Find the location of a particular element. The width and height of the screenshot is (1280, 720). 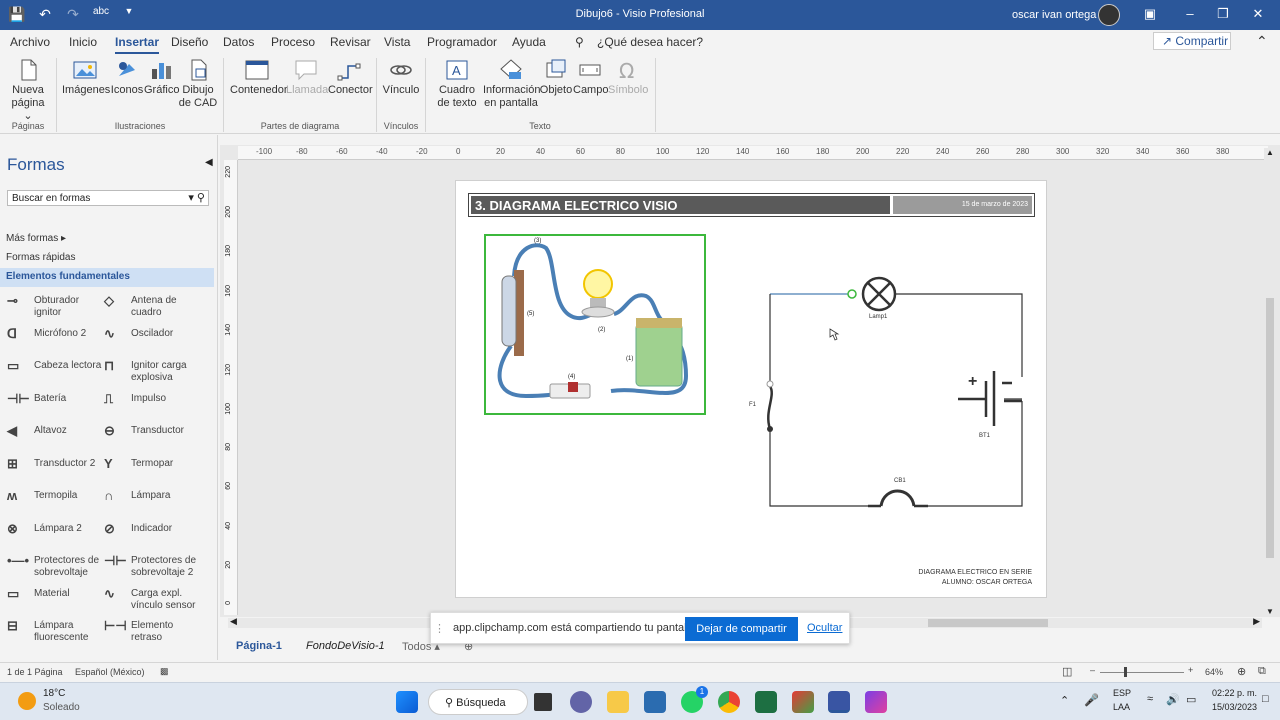

campo-button: Campo is located at coordinates (590, 77).